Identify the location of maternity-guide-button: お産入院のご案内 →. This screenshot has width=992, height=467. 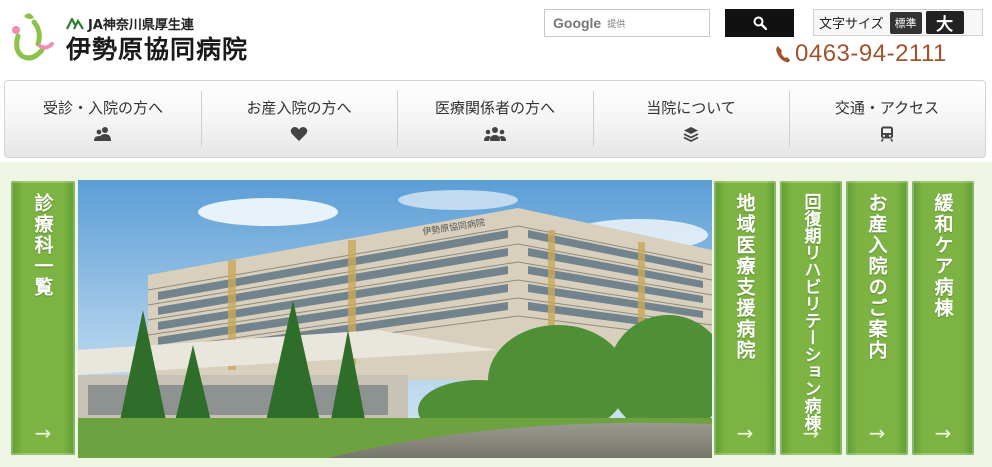
(877, 318).